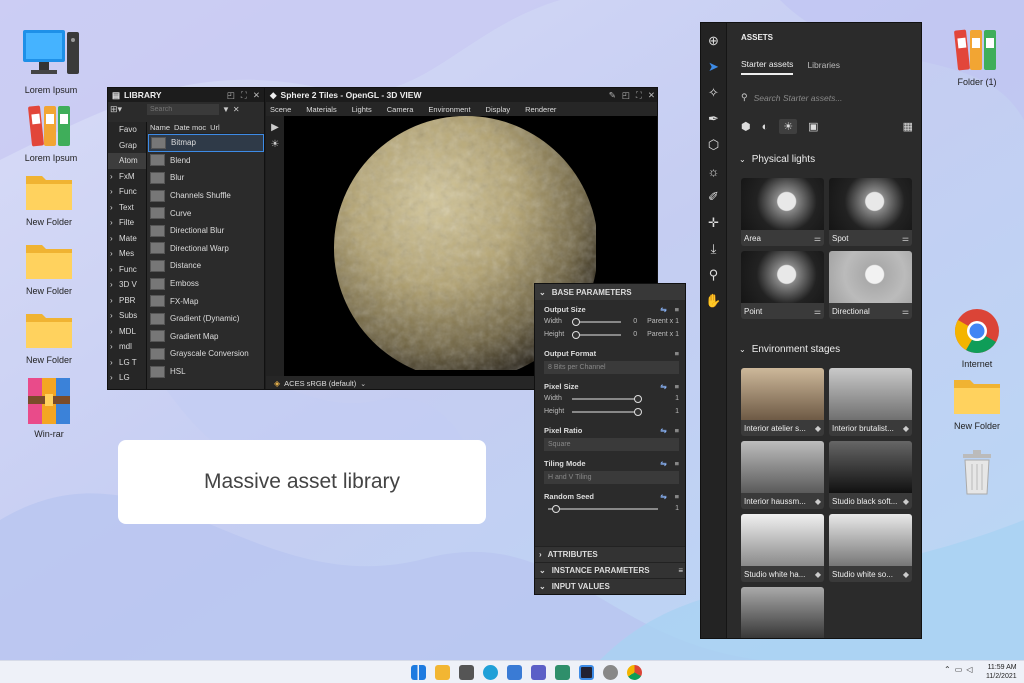 This screenshot has width=1024, height=683. Describe the element at coordinates (765, 127) in the screenshot. I see `materials-filter-icon: ◐` at that location.